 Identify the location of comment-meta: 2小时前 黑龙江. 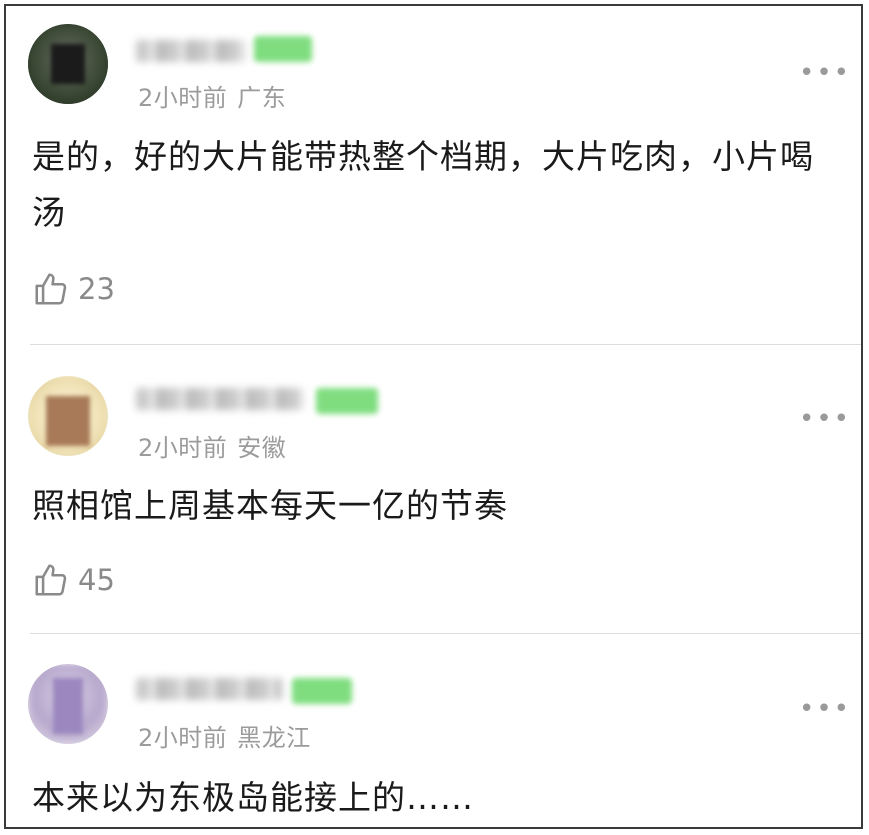
(224, 735).